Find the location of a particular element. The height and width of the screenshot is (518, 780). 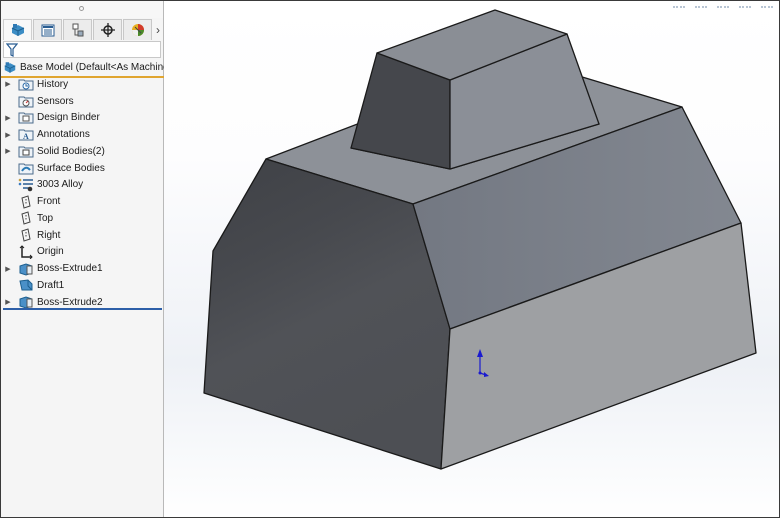

tree-item-label: Right is located at coordinates (49, 235).